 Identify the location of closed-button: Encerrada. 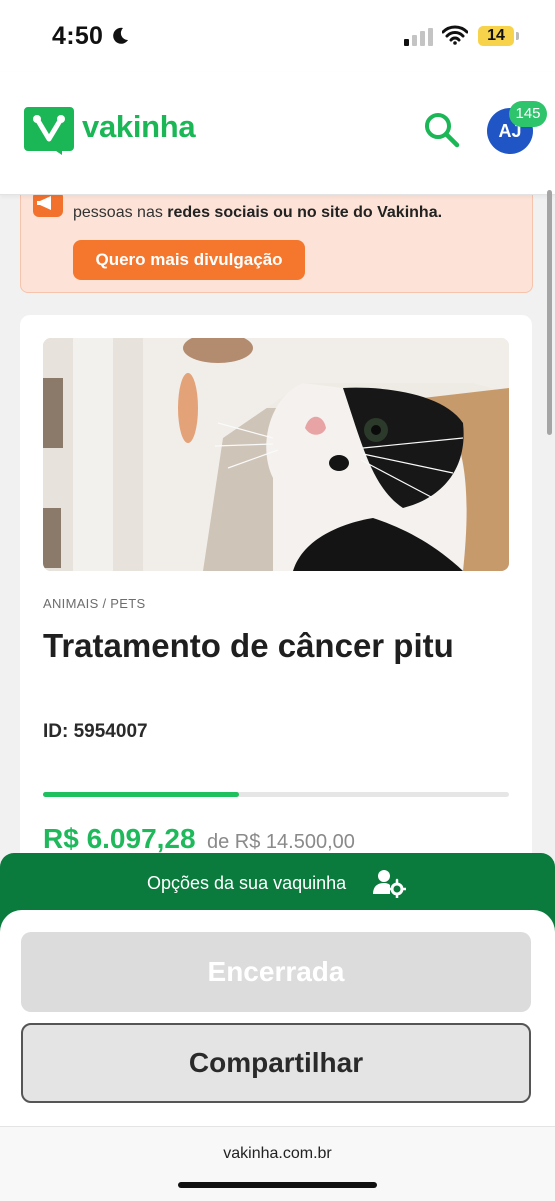
(276, 972).